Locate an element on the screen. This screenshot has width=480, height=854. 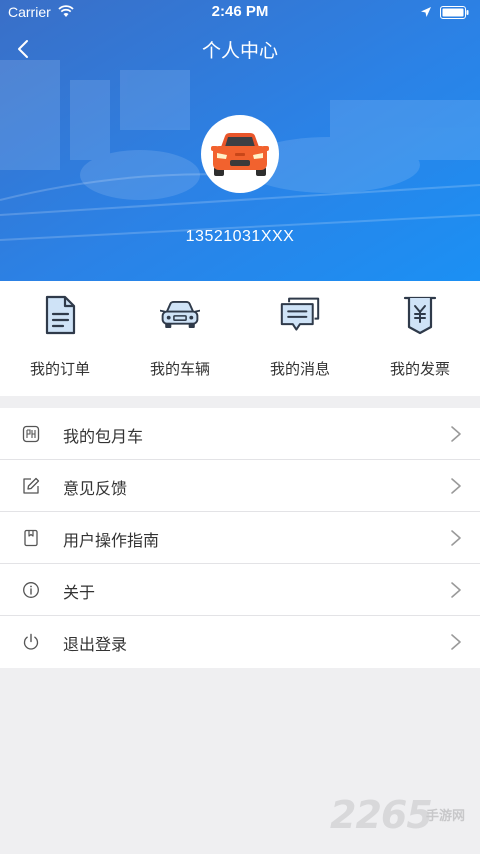
monthly-pass-icon is located at coordinates (31, 434).